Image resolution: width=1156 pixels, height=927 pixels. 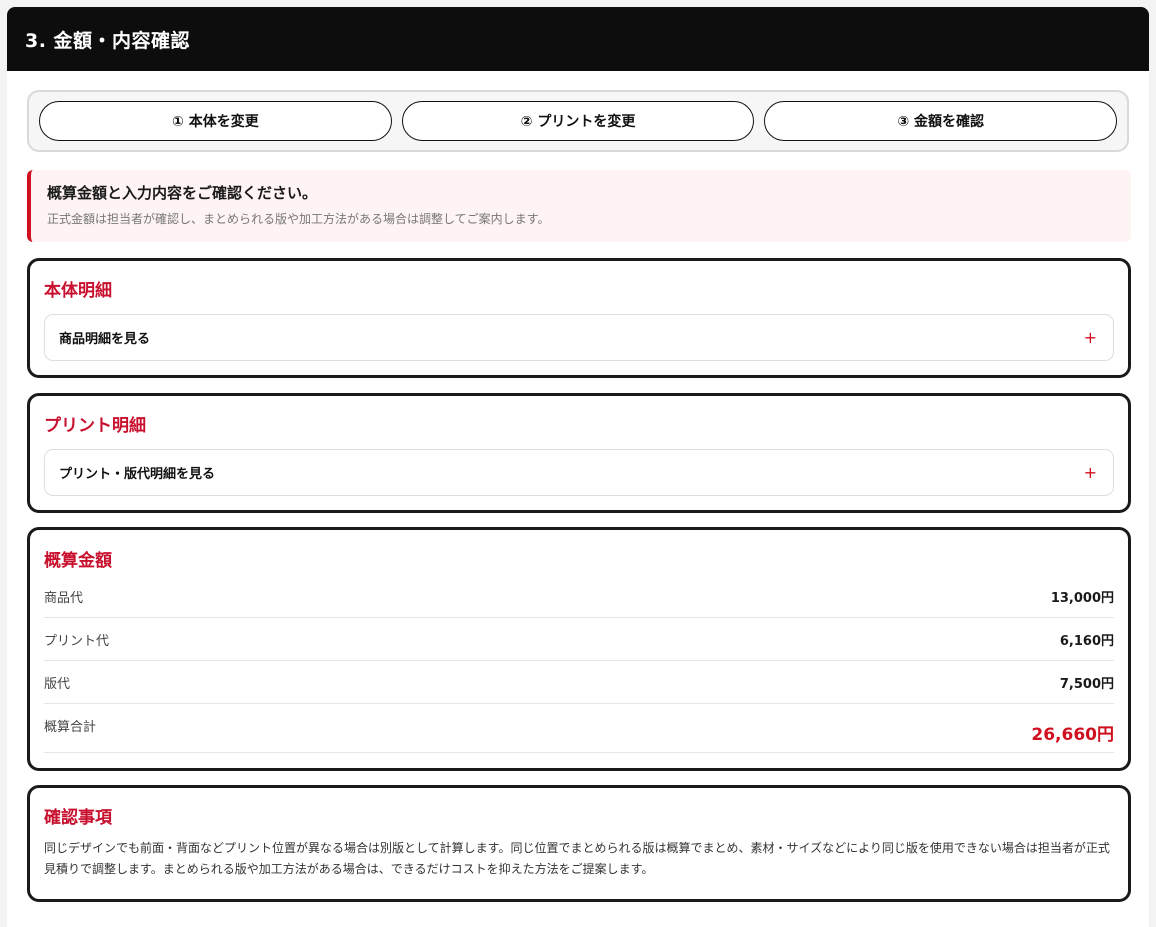 I want to click on change-body-button: ① 本体を変更, so click(x=215, y=121).